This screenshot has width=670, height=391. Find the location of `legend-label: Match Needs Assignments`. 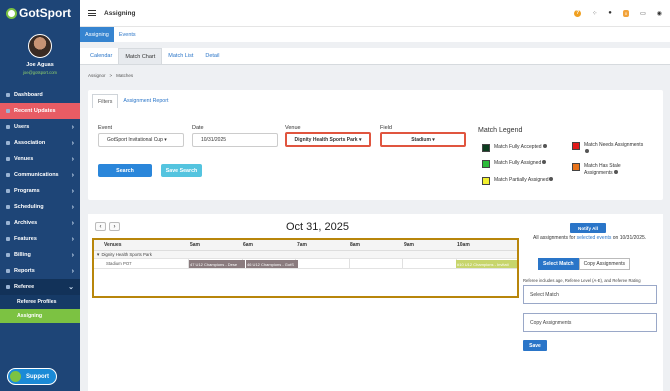

legend-label: Match Needs Assignments is located at coordinates (614, 145).